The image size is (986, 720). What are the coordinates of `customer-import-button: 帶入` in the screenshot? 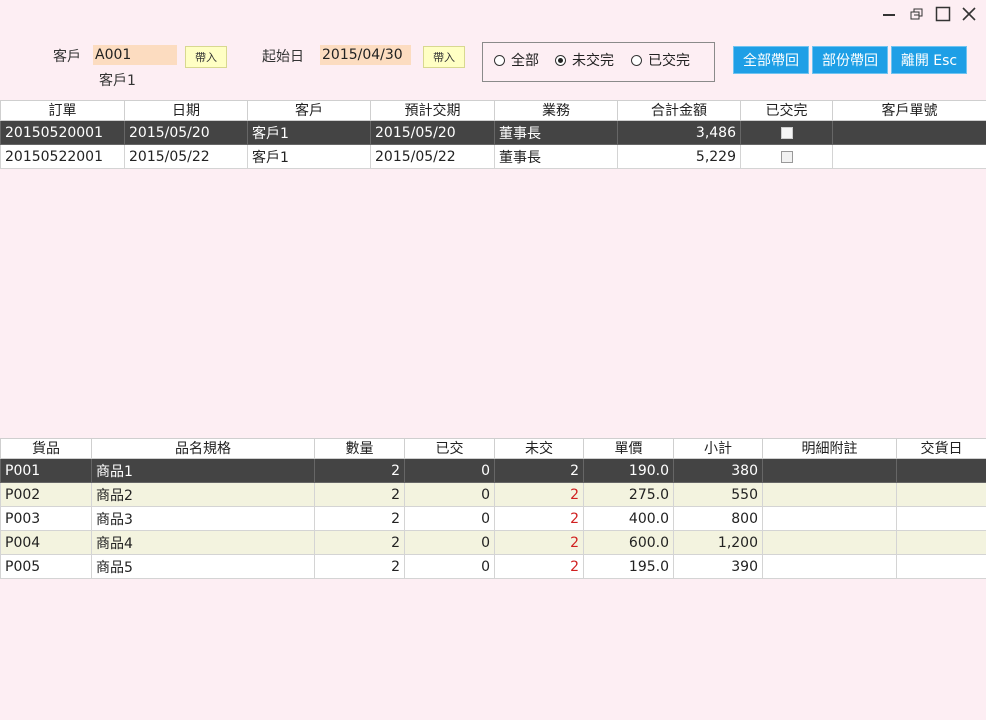 It's located at (206, 57).